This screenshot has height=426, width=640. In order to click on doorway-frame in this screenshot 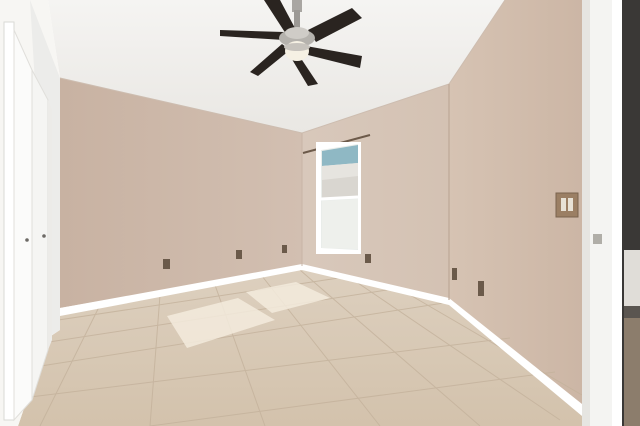, I will do `click(611, 213)`.